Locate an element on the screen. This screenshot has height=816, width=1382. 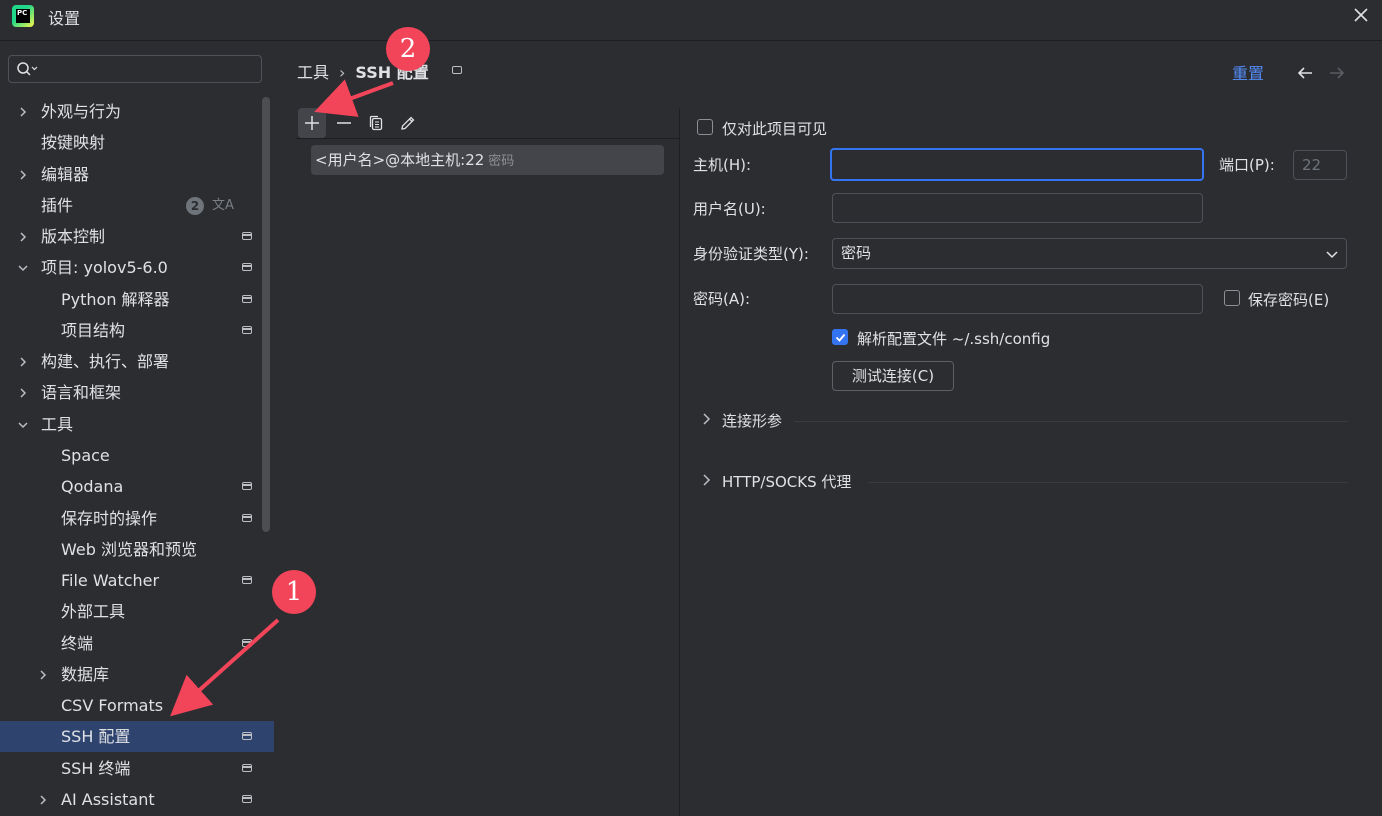
sidebar-item-label: 保存时的操作 is located at coordinates (109, 518).